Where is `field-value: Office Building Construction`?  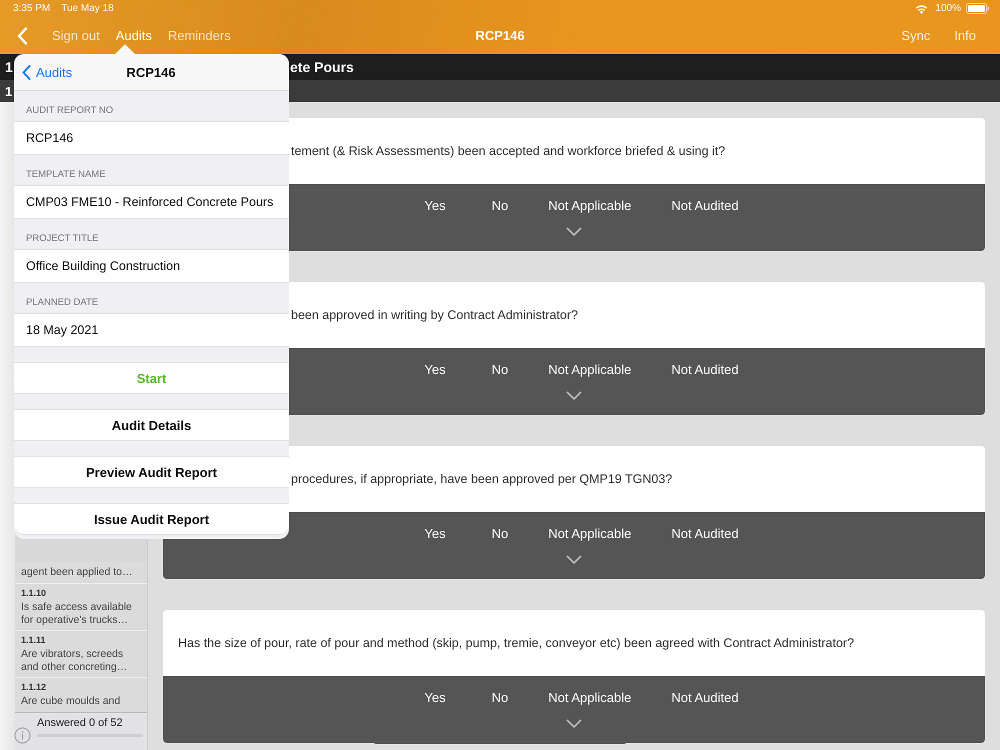
field-value: Office Building Construction is located at coordinates (151, 266).